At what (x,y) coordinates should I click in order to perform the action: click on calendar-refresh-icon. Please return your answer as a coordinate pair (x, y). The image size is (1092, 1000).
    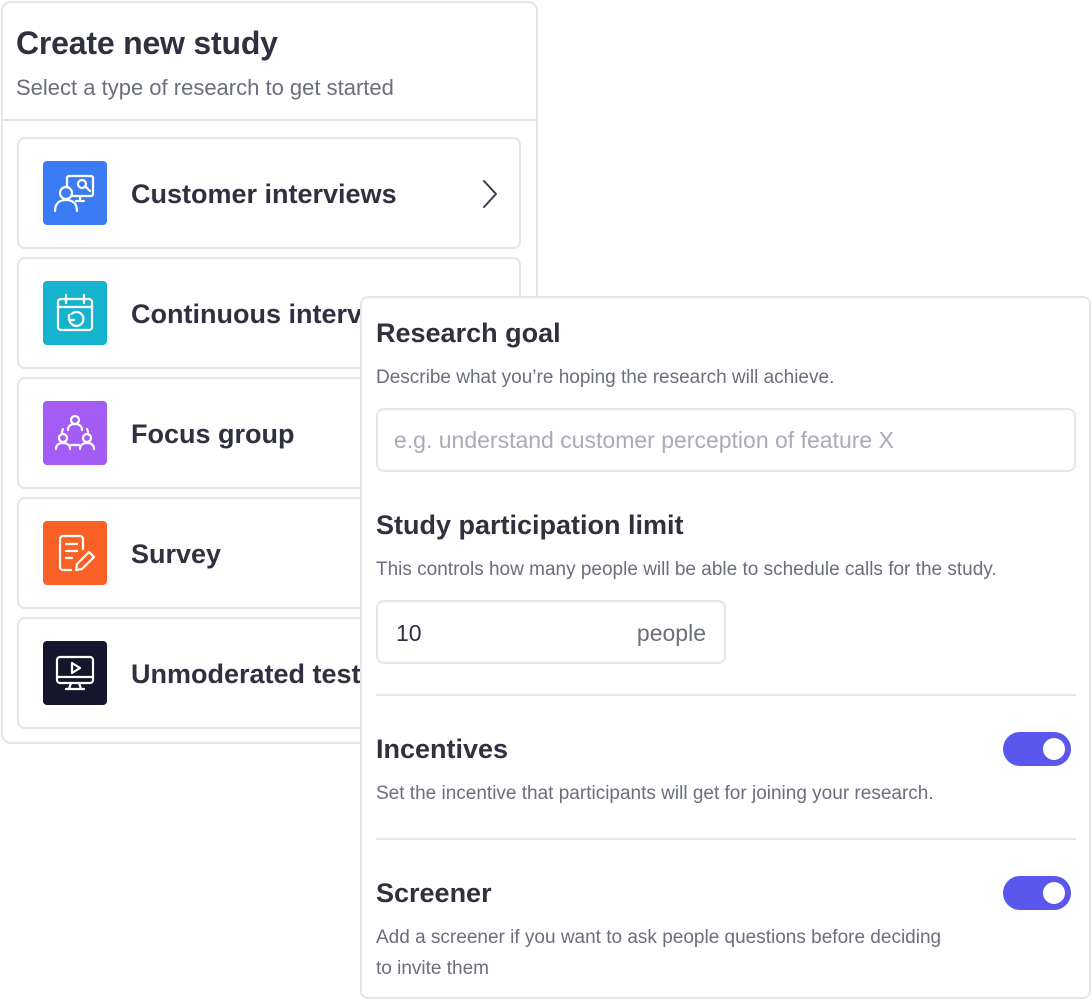
    Looking at the image, I should click on (75, 313).